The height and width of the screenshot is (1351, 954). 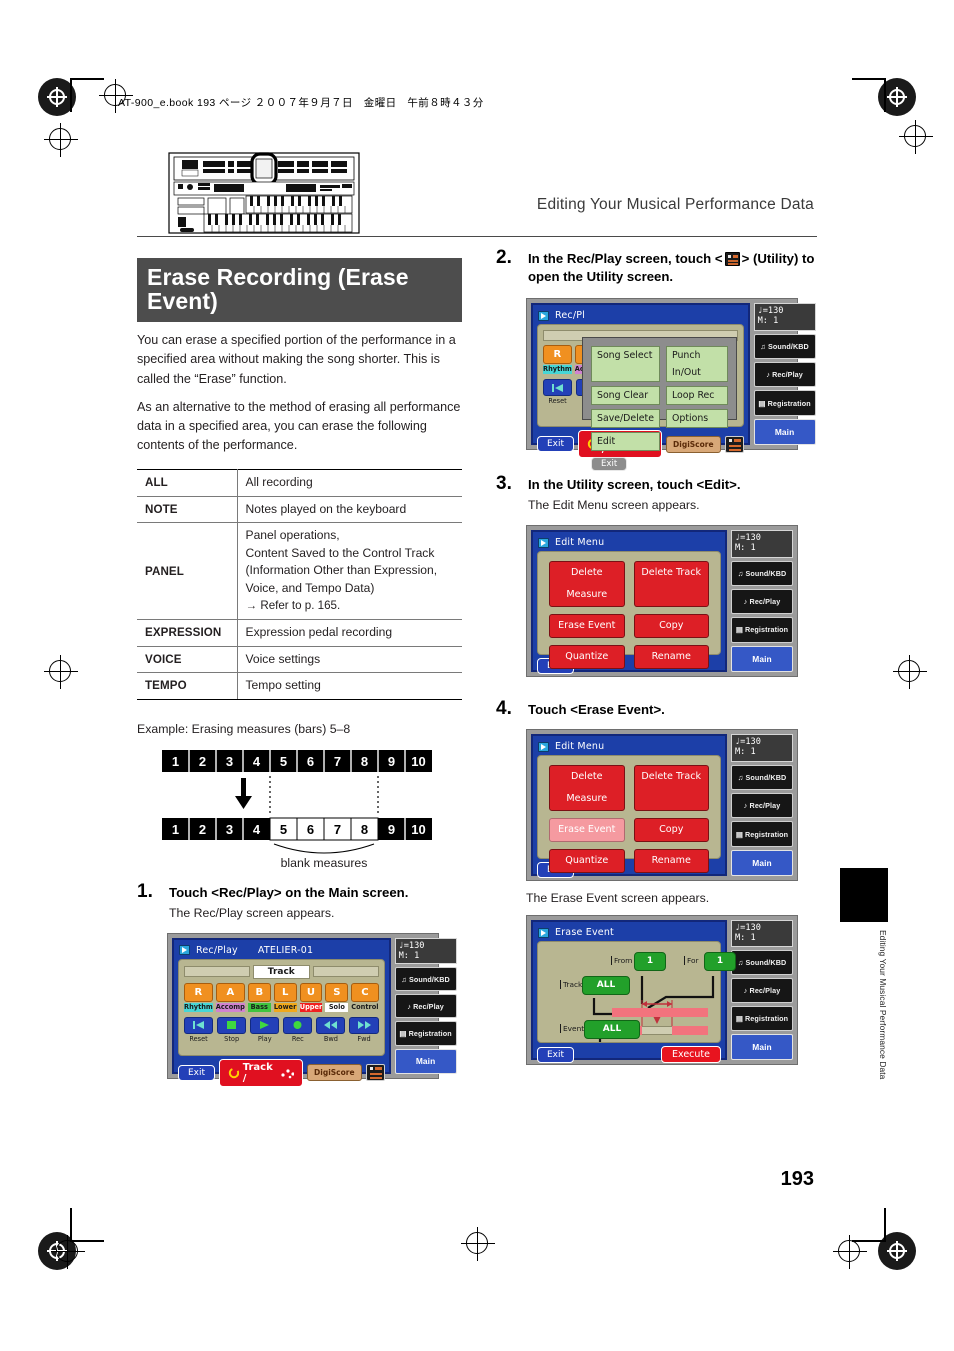 What do you see at coordinates (636, 992) in the screenshot?
I see `lcd-panel: From 1 For 1 Track ALL Event ALL` at bounding box center [636, 992].